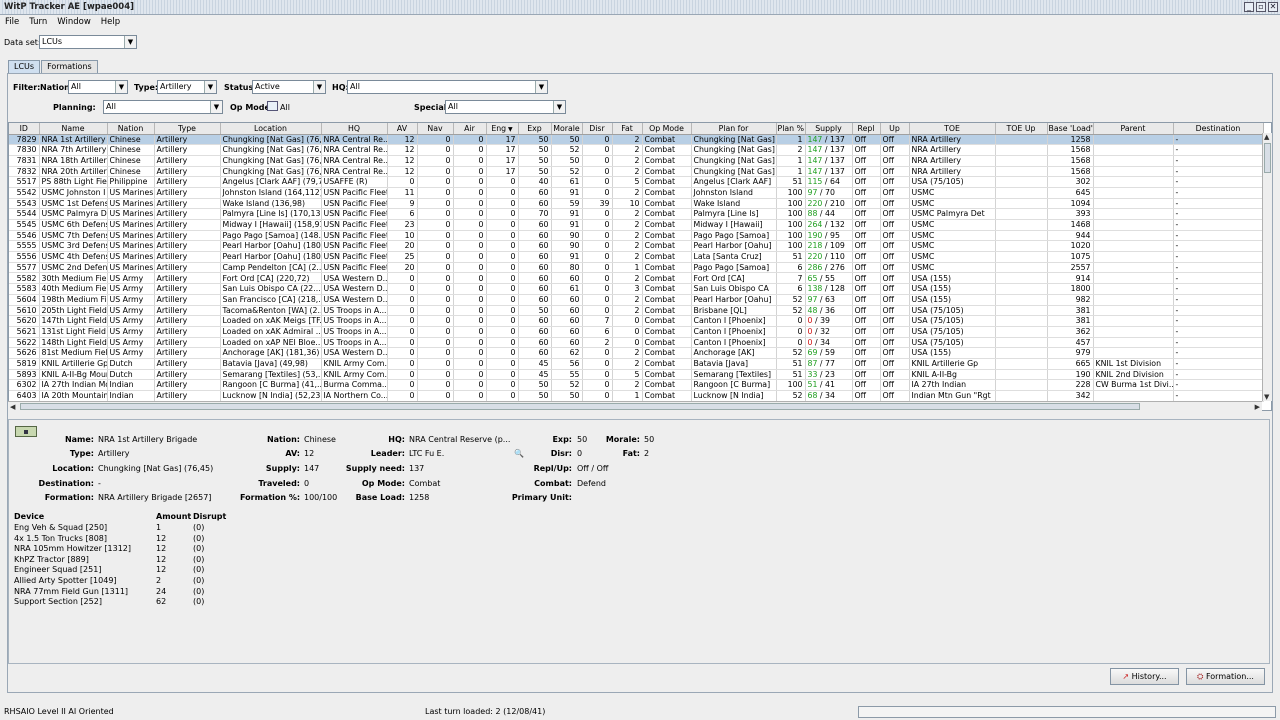  I want to click on column-header-fat: Fat, so click(627, 129).